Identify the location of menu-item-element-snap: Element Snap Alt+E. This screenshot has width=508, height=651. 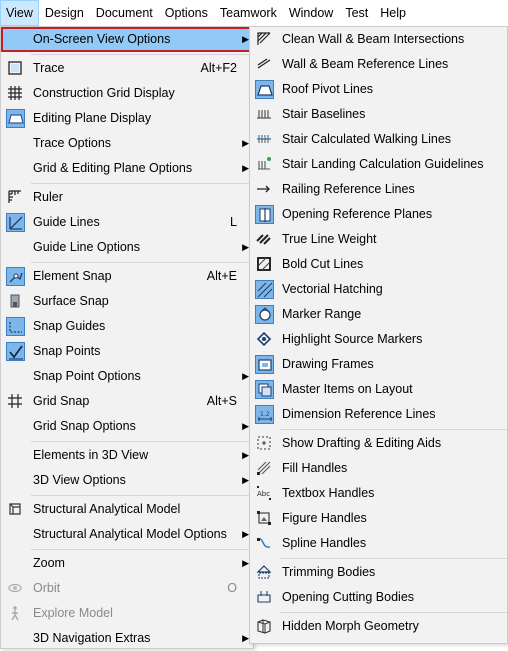
(127, 276).